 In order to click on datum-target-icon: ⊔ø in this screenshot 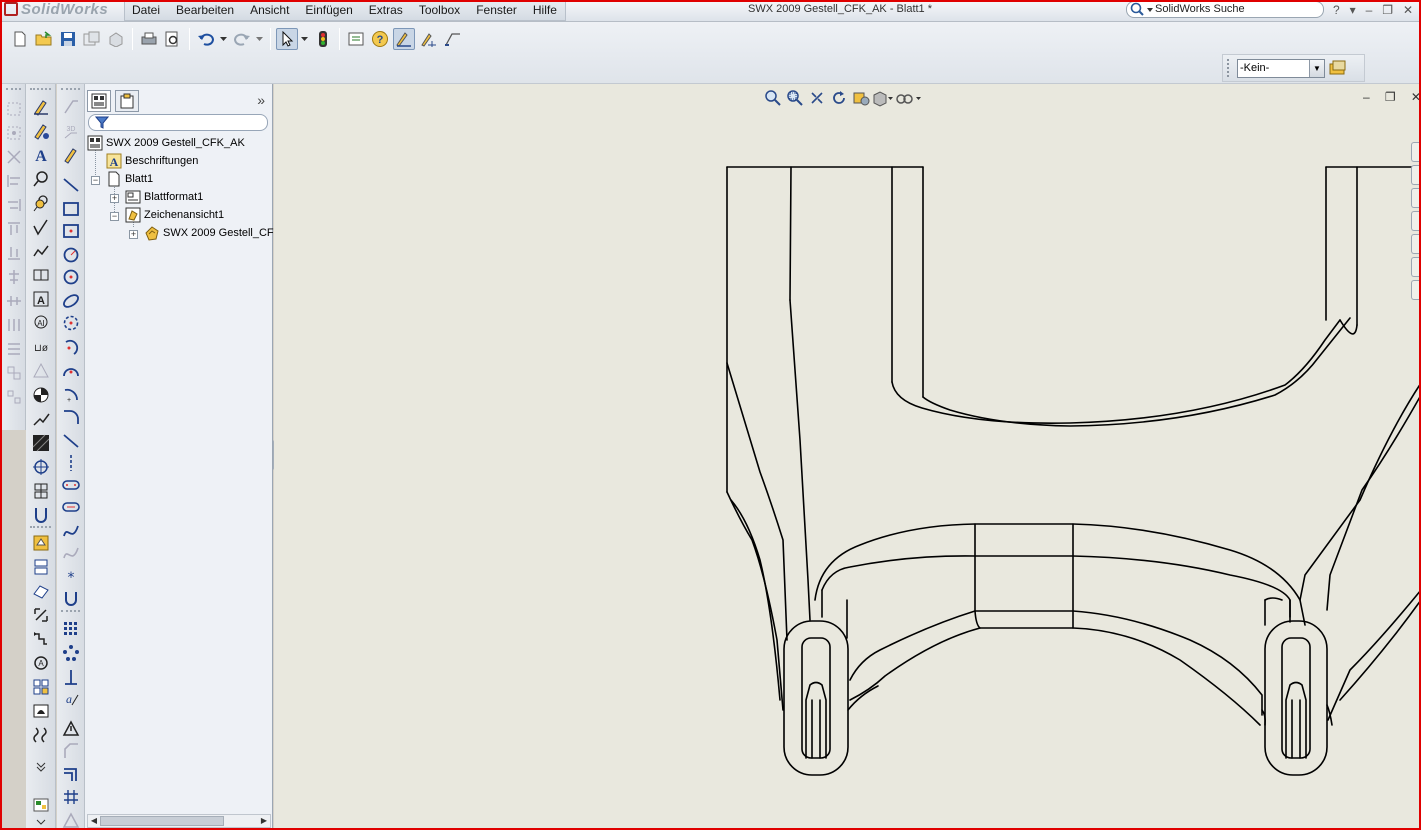, I will do `click(40, 347)`.